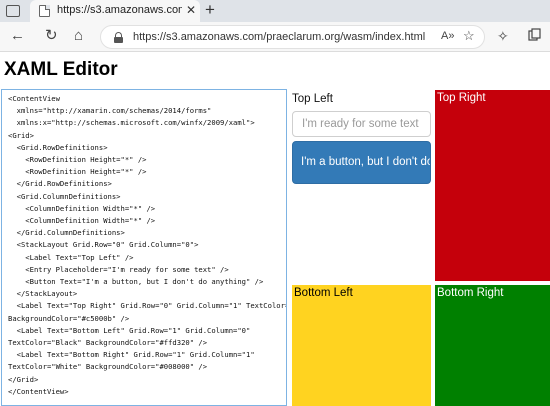 This screenshot has width=550, height=406. Describe the element at coordinates (461, 98) in the screenshot. I see `top-right-label: Top Right` at that location.